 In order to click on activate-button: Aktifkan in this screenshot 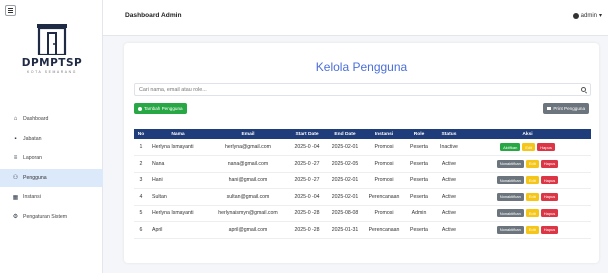, I will do `click(510, 147)`.